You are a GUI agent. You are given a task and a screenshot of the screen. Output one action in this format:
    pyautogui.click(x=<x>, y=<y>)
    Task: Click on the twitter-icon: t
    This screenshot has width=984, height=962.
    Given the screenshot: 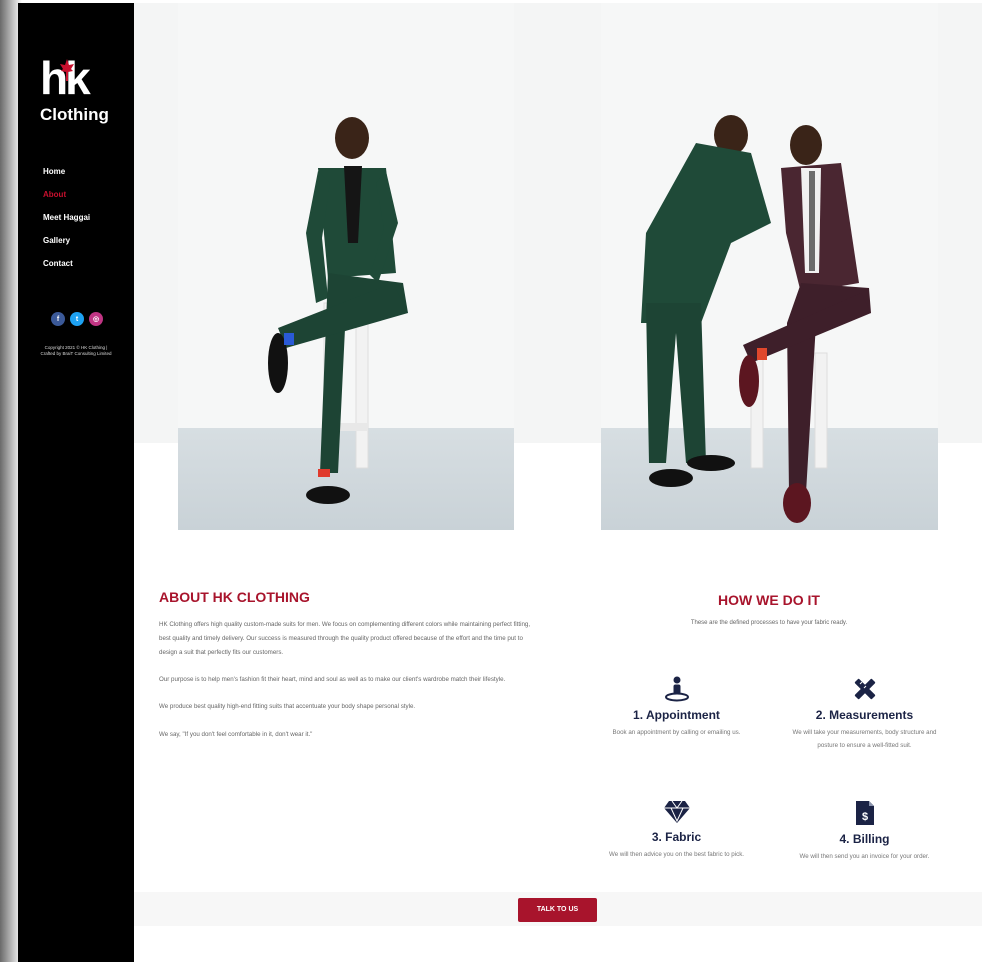 What is the action you would take?
    pyautogui.click(x=77, y=319)
    